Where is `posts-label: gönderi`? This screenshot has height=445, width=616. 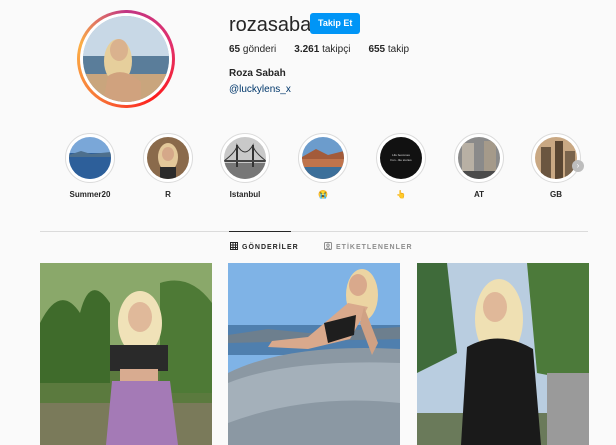
posts-label: gönderi is located at coordinates (259, 49).